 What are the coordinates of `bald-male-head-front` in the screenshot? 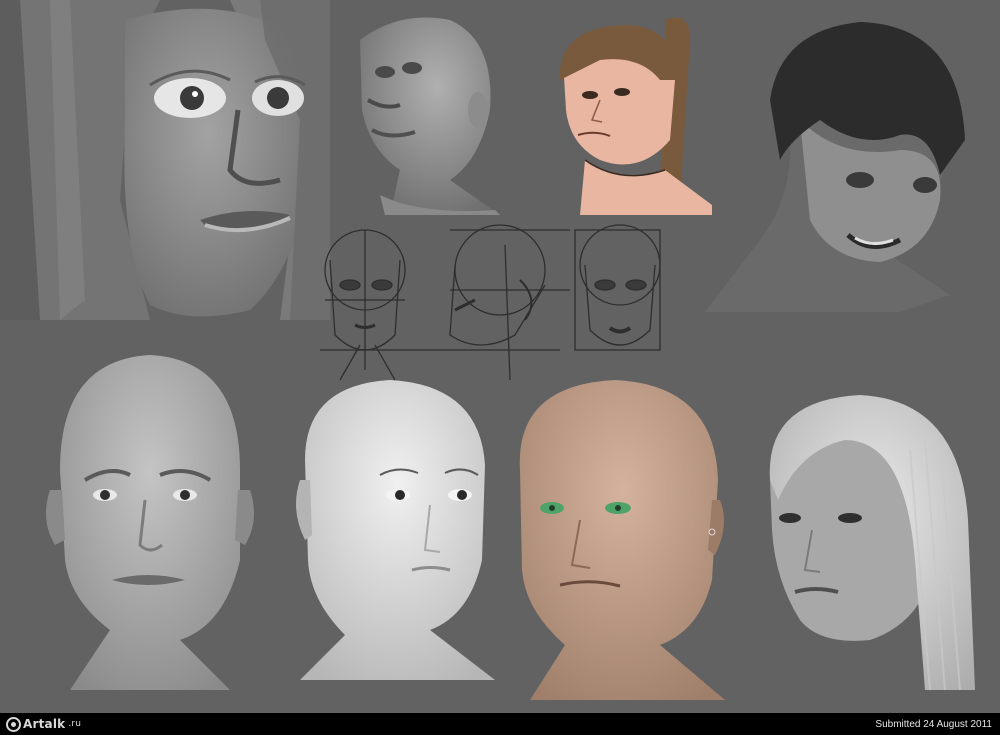 It's located at (150, 522).